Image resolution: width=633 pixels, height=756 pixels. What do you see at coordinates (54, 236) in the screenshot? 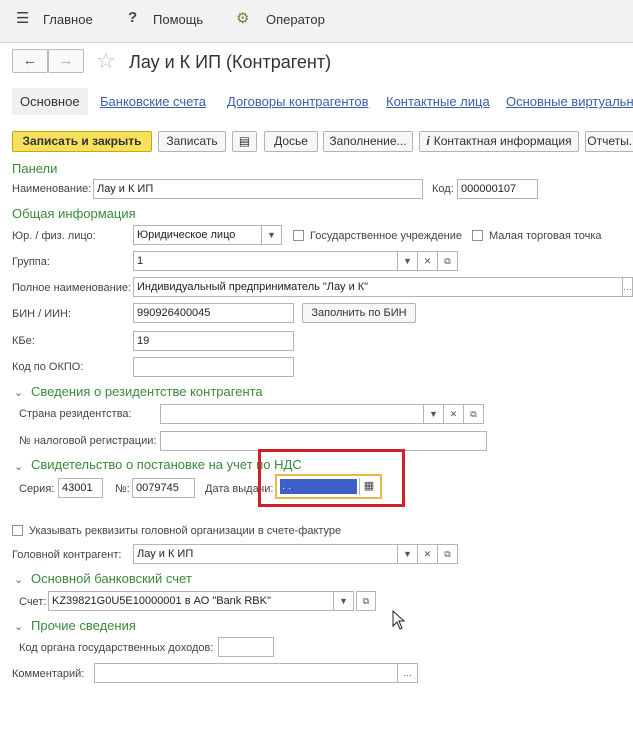
I see `entity-label: Юр. / физ. лицо:` at bounding box center [54, 236].